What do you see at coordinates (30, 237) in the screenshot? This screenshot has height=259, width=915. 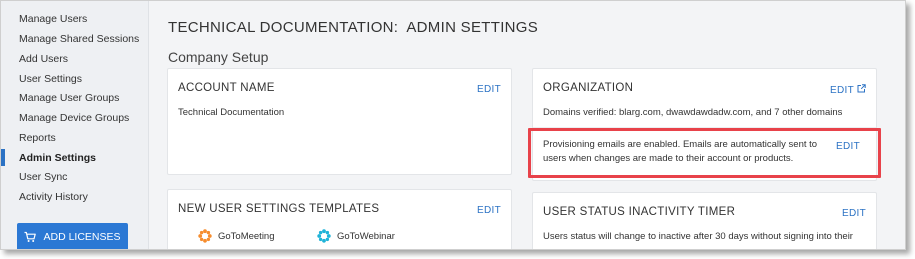 I see `cart-icon` at bounding box center [30, 237].